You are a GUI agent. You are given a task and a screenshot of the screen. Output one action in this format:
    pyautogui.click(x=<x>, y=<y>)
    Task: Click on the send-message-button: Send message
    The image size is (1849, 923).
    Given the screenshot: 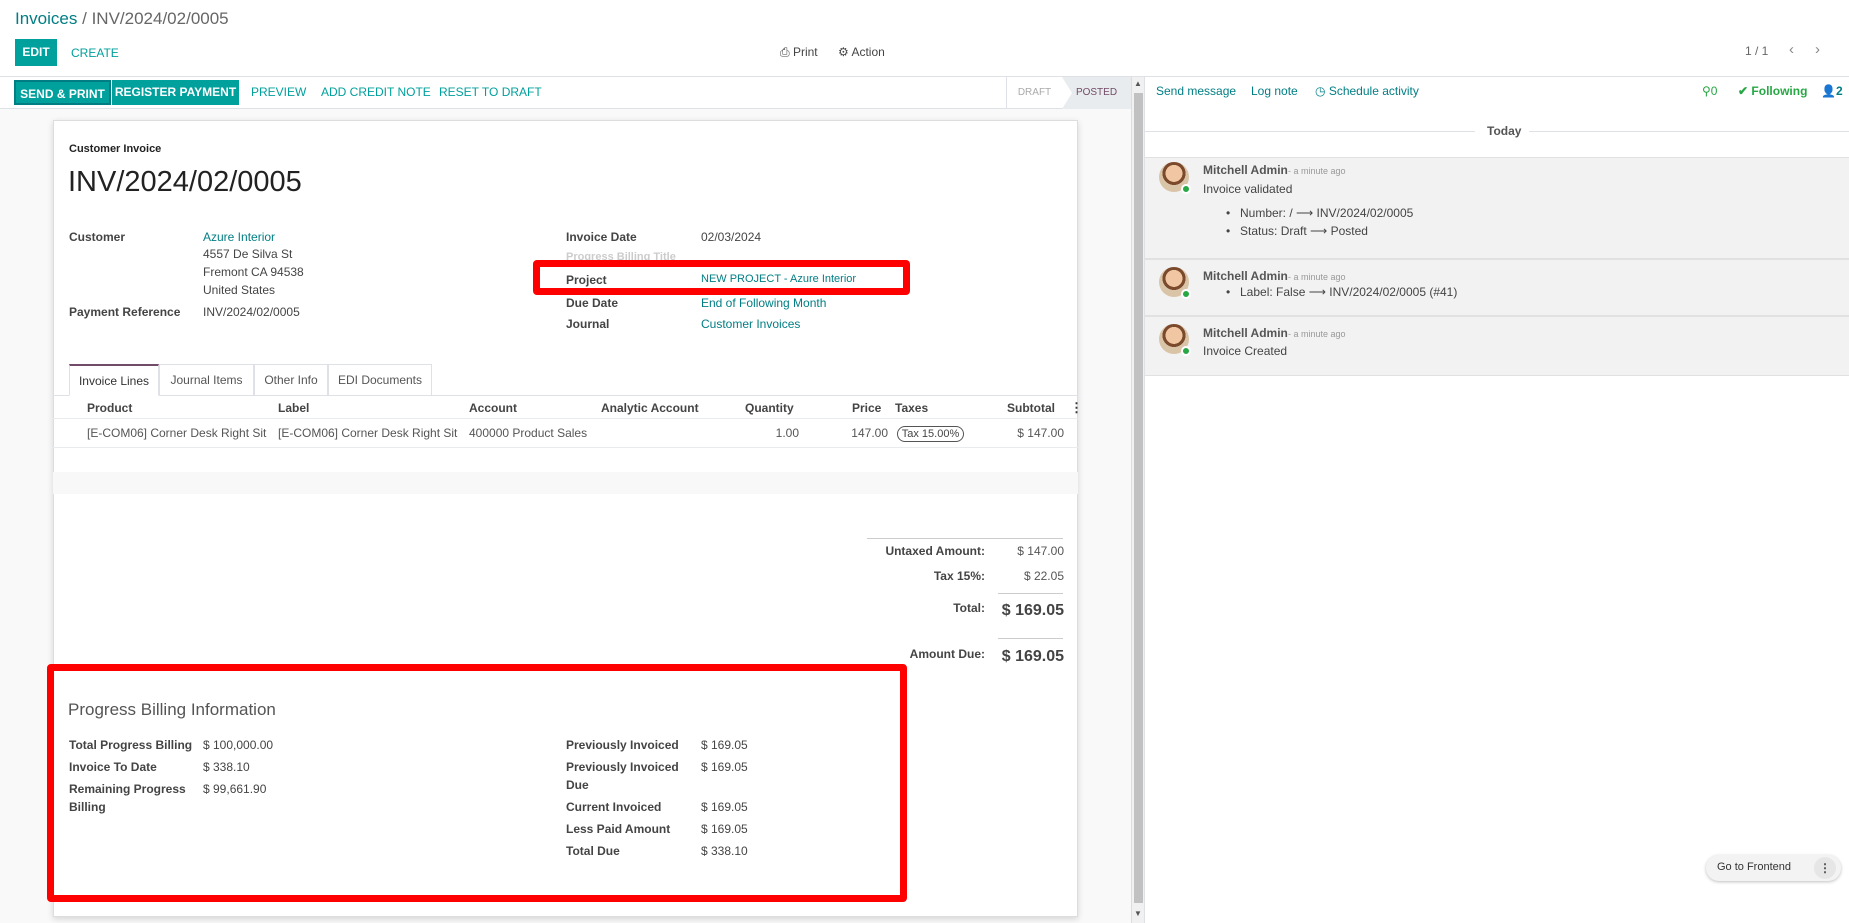 What is the action you would take?
    pyautogui.click(x=1196, y=91)
    